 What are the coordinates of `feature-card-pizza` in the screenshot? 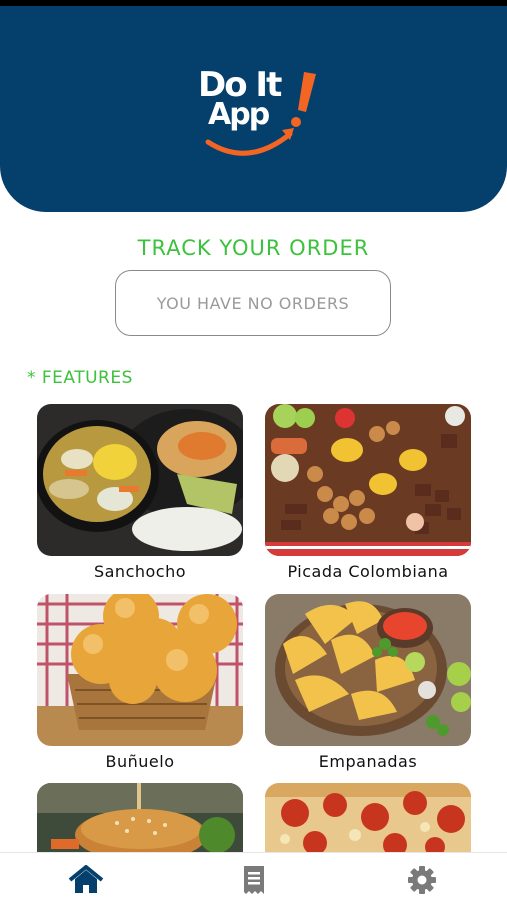 It's located at (368, 821).